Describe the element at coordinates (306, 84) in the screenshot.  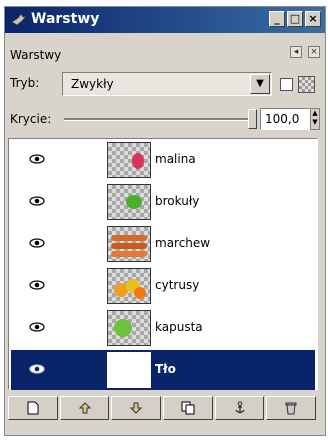
I see `transparency-icon` at that location.